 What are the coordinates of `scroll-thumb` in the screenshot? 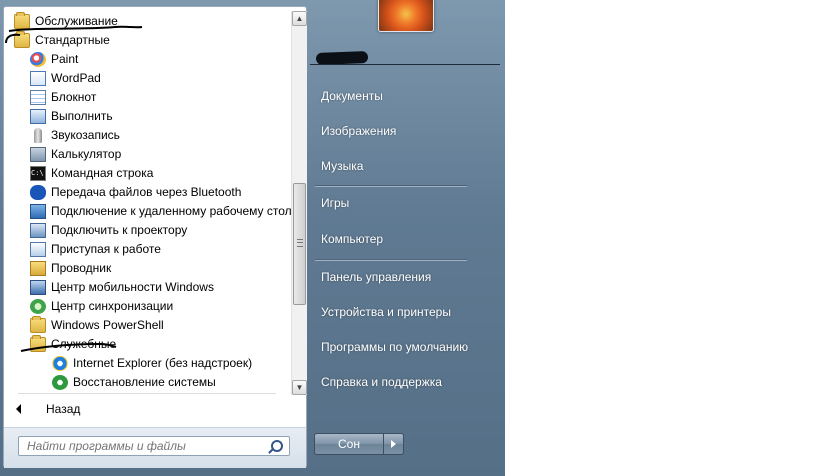 It's located at (299, 244).